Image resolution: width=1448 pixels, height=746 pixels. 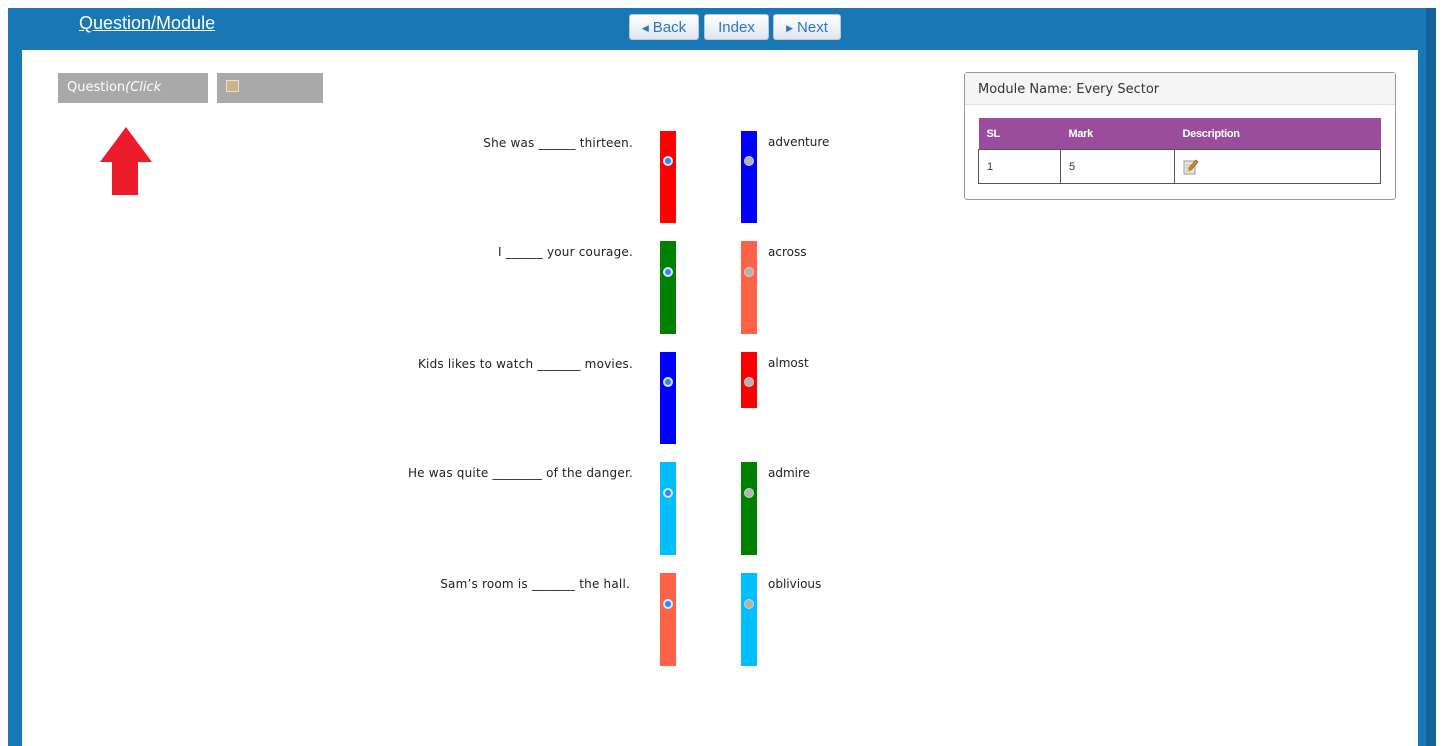 I want to click on sentence-4: He was quite ________ of the danger., so click(x=520, y=473).